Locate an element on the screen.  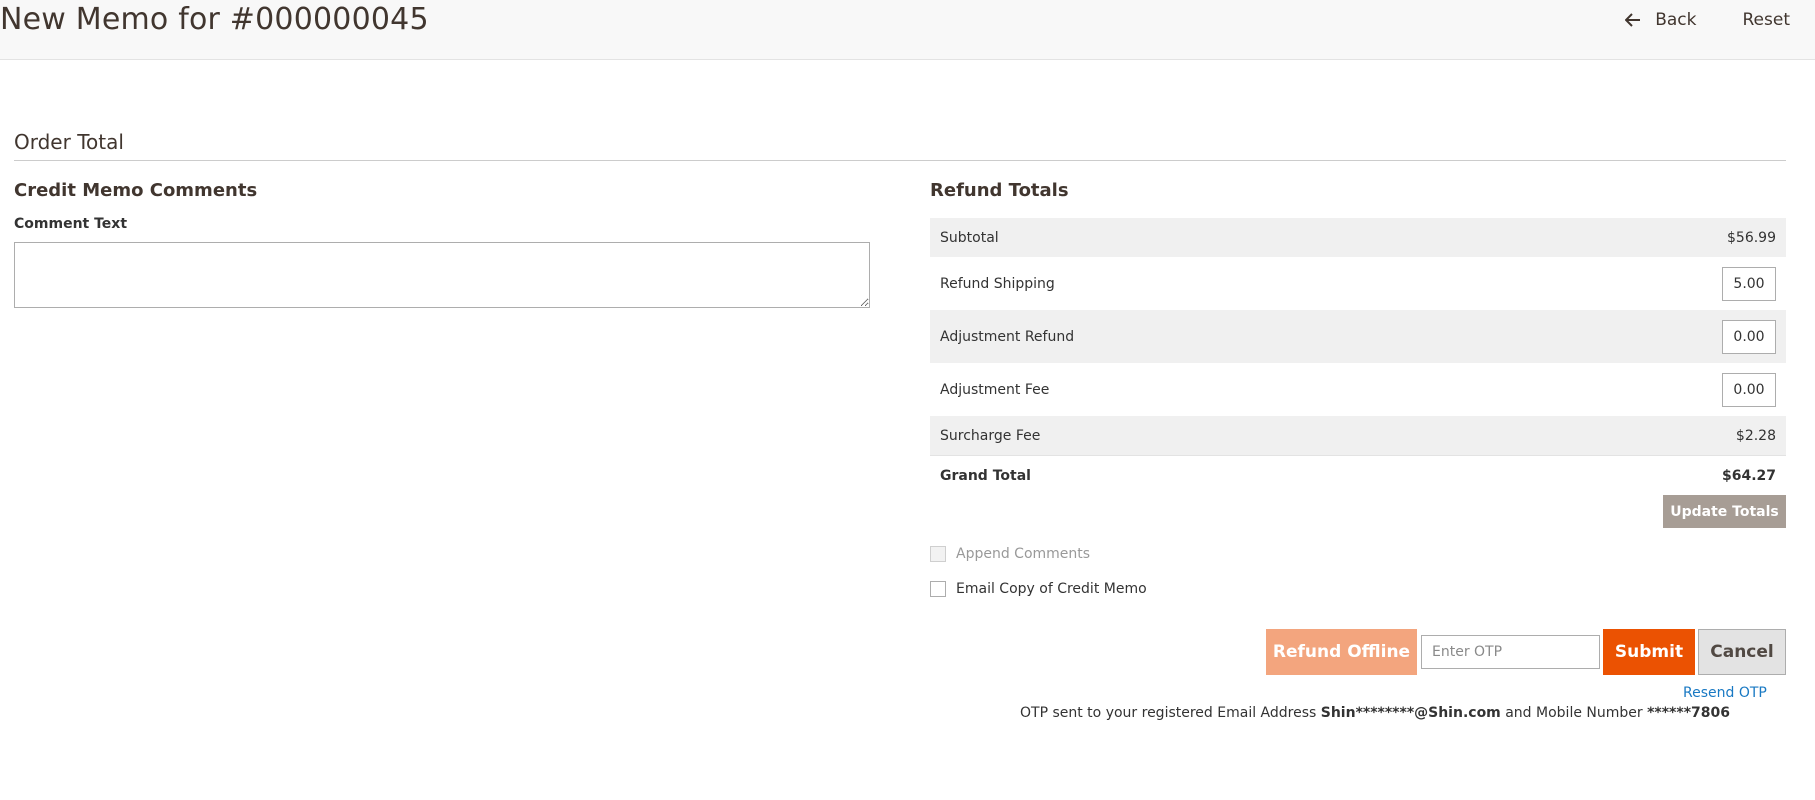
refund-offline-button: Refund Offline is located at coordinates (1341, 652).